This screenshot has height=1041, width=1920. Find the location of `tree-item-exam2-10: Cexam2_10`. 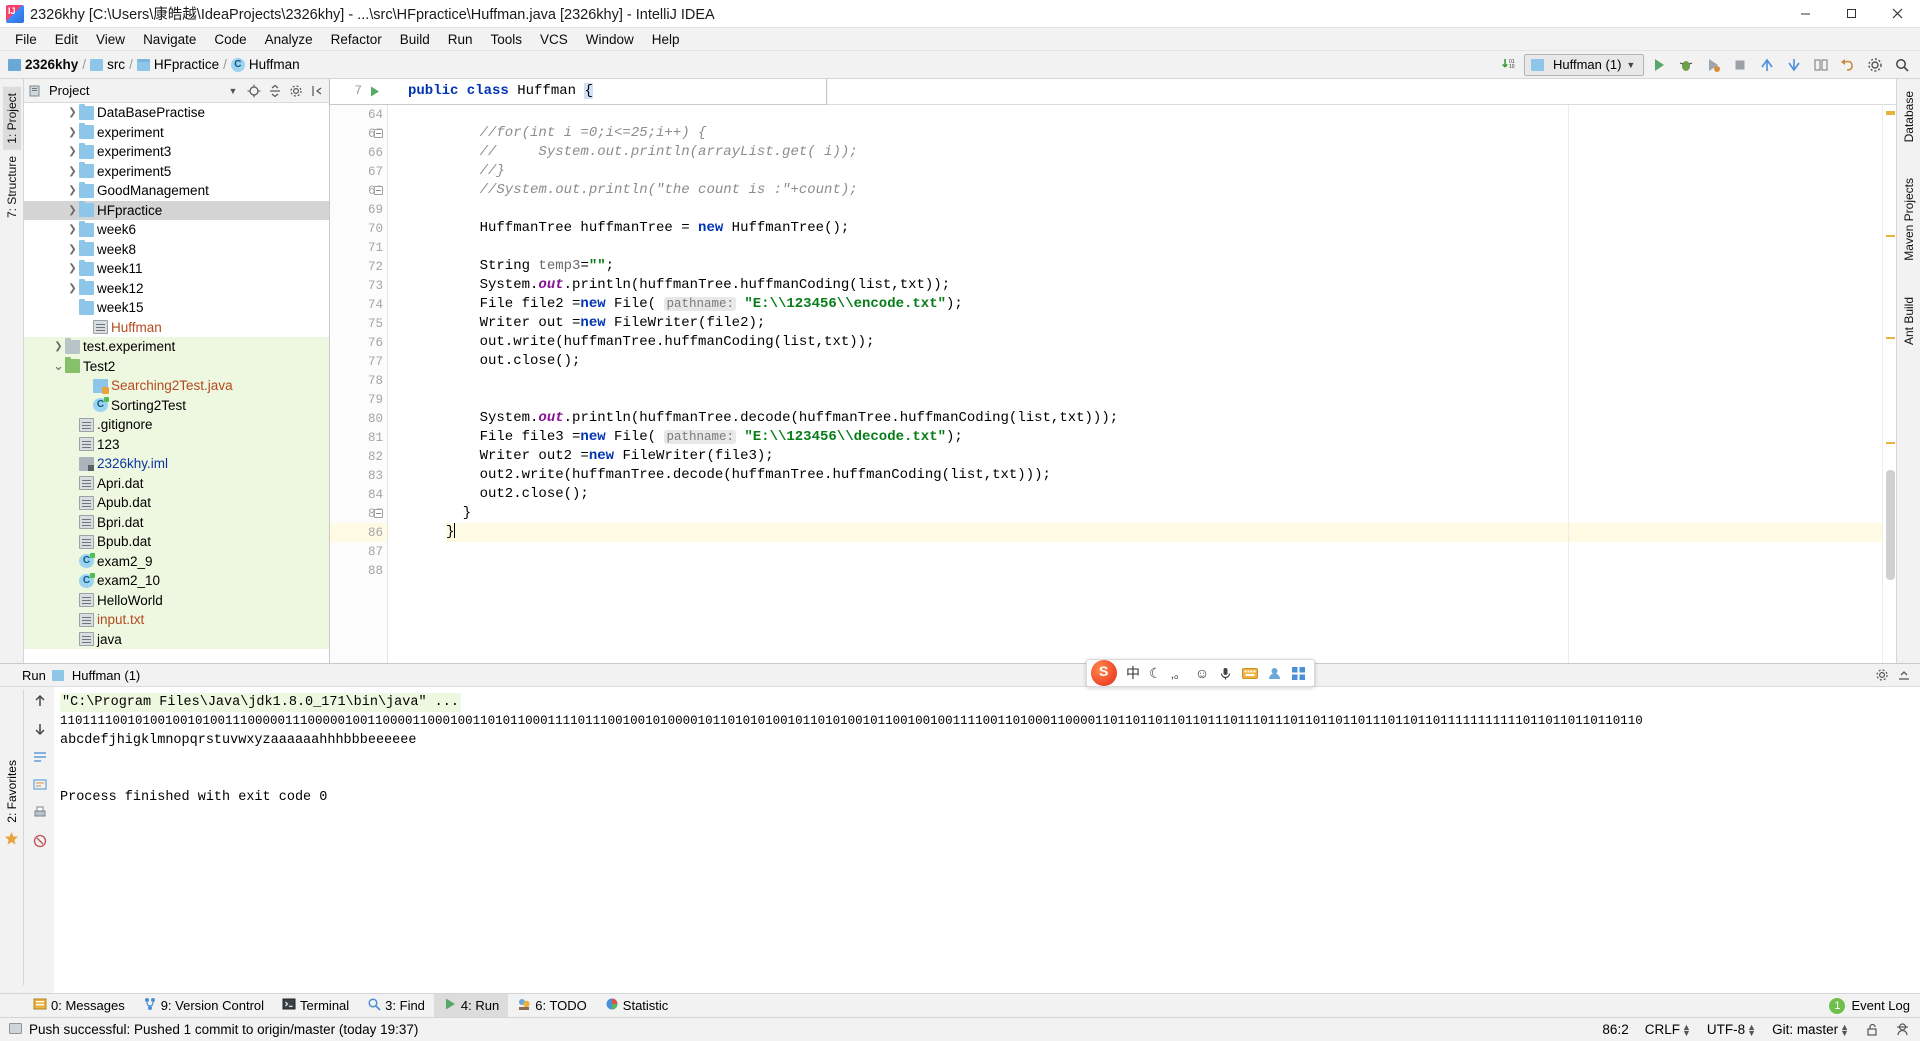

tree-item-exam2-10: Cexam2_10 is located at coordinates (176, 581).